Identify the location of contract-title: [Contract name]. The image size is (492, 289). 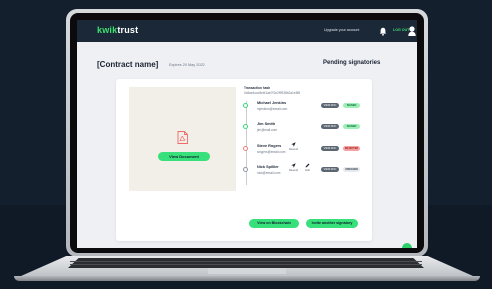
(128, 64).